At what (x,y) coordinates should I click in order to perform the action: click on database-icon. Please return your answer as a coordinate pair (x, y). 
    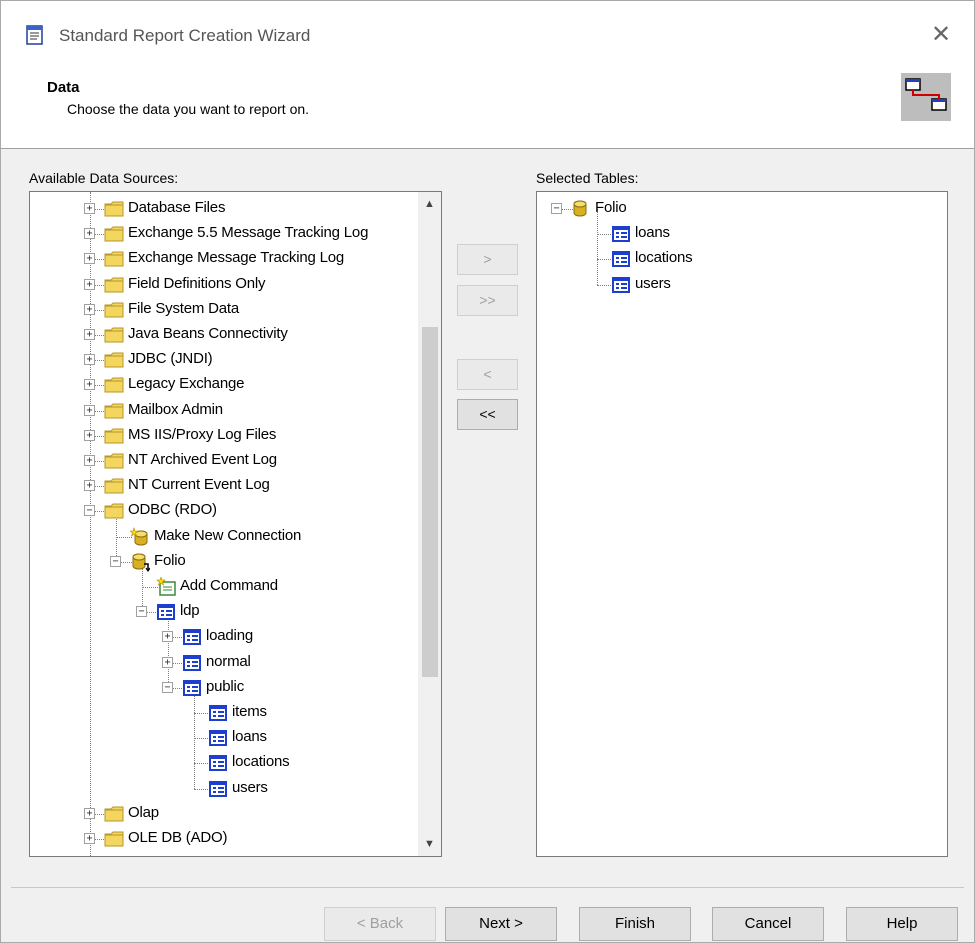
    Looking at the image, I should click on (580, 208).